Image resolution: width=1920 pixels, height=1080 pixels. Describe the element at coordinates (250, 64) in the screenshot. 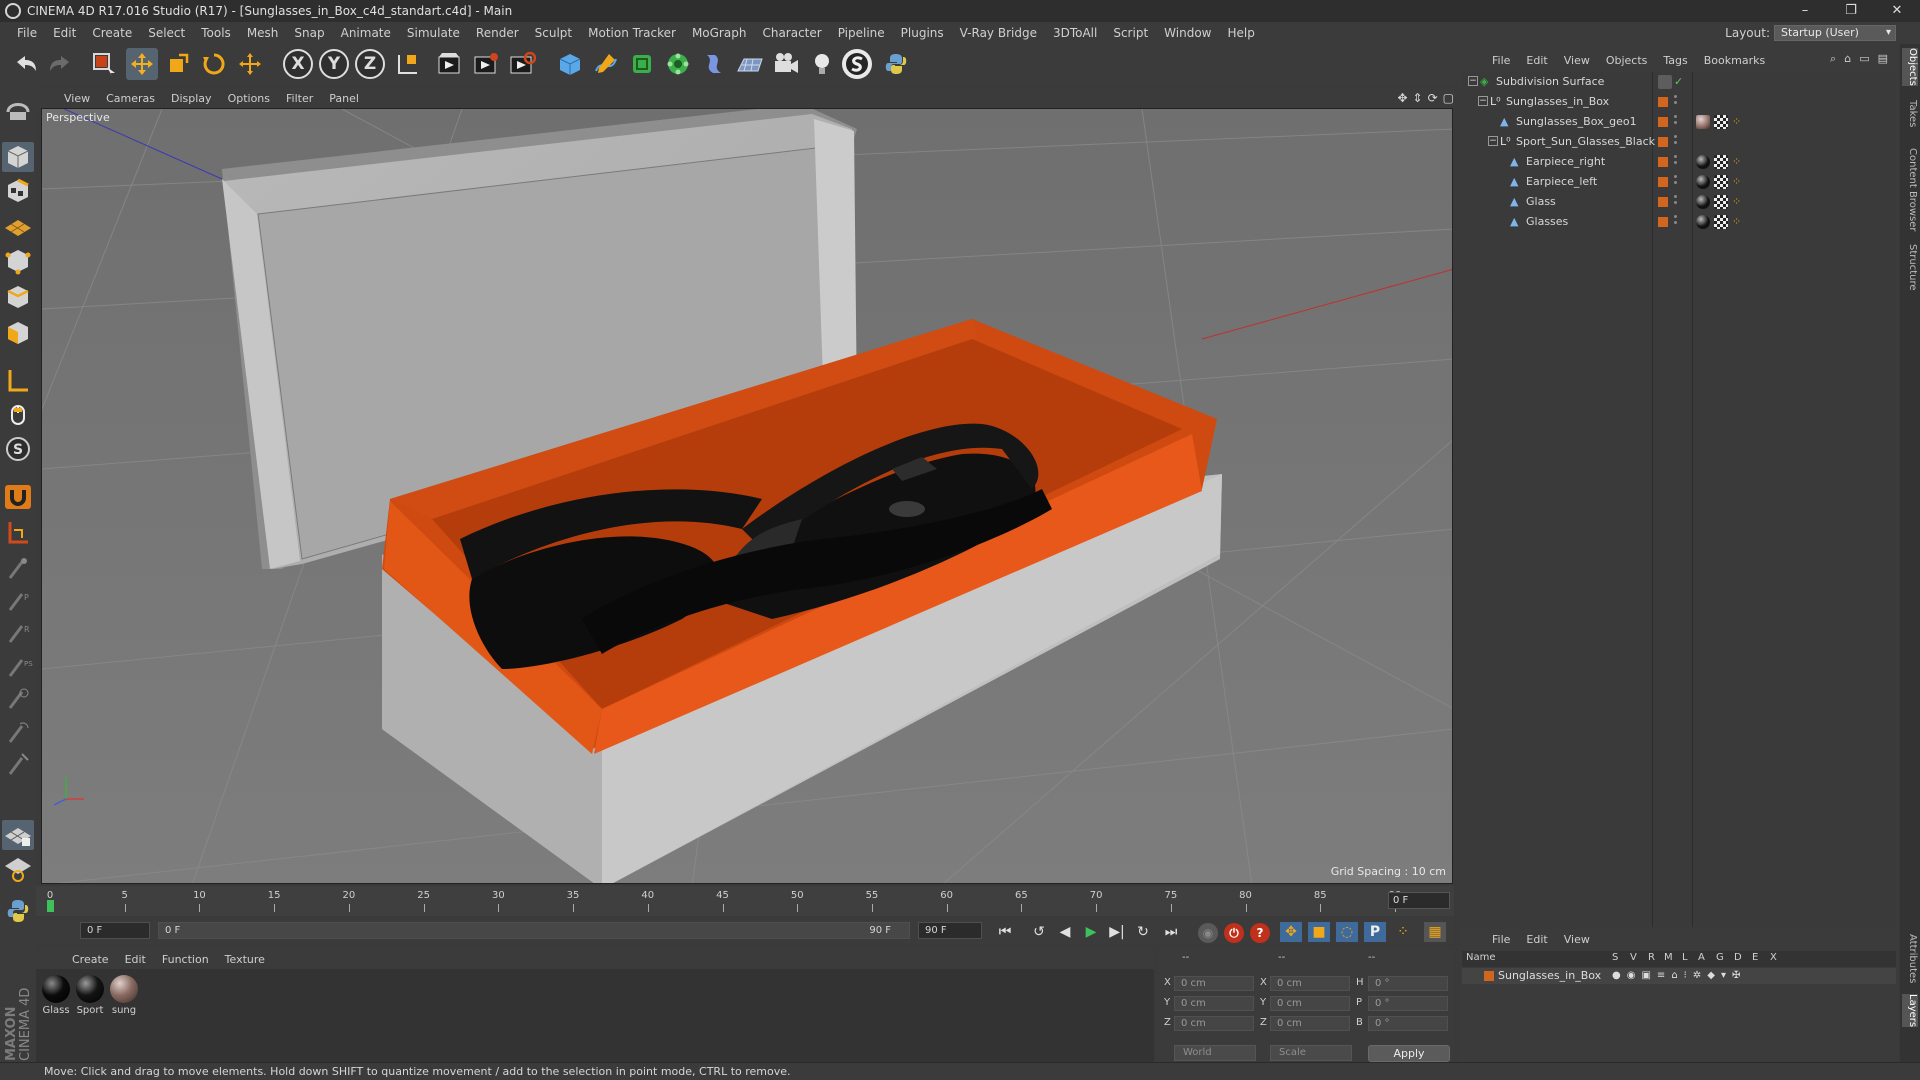

I see `transform-tool-icon` at that location.